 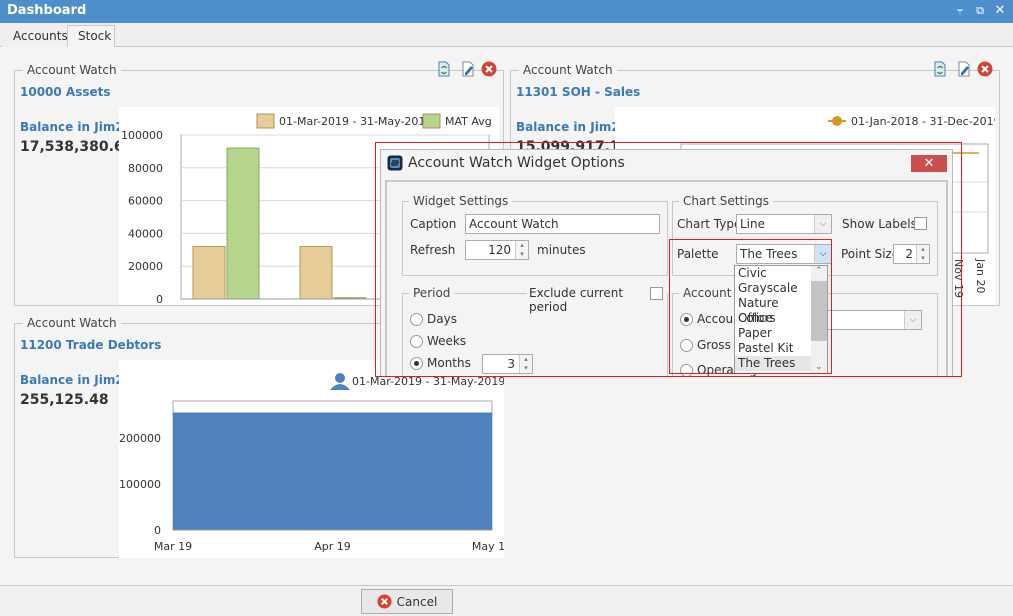 What do you see at coordinates (145, 168) in the screenshot?
I see `y-tick-label: 80000` at bounding box center [145, 168].